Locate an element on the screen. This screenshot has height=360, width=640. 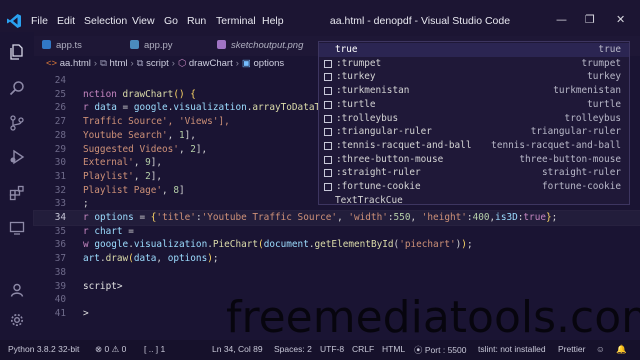
python-interpreter: Python 3.8.2 32-bit is located at coordinates (43, 349).